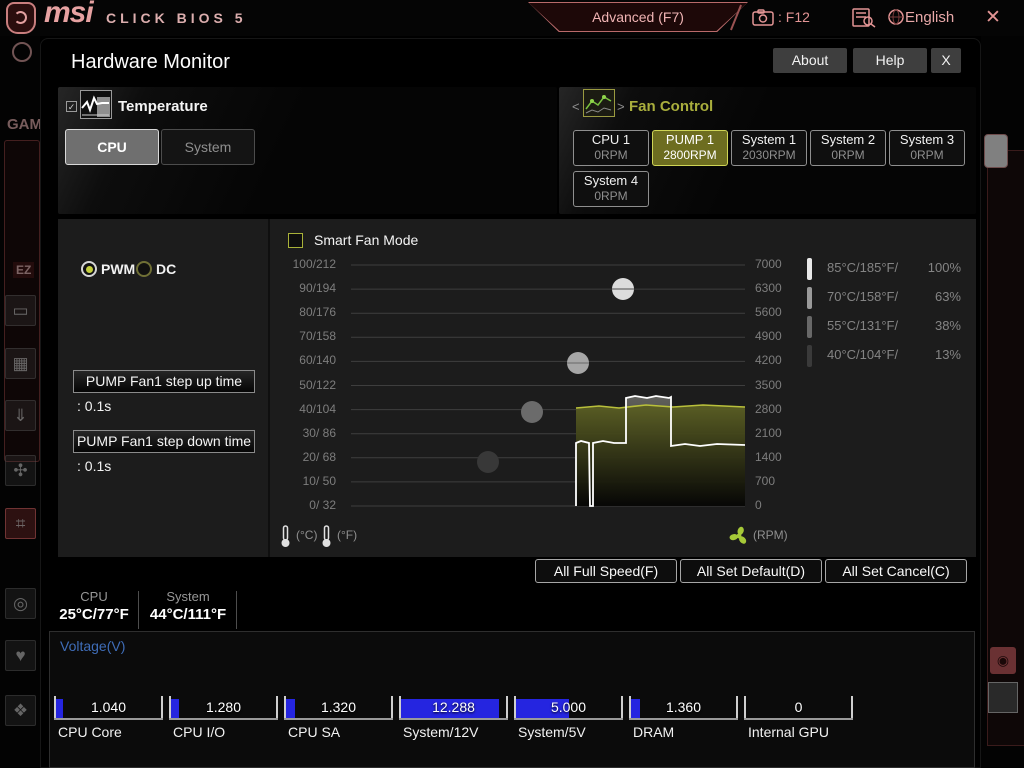  What do you see at coordinates (317, 312) in the screenshot?
I see `temp-tick: 80/176` at bounding box center [317, 312].